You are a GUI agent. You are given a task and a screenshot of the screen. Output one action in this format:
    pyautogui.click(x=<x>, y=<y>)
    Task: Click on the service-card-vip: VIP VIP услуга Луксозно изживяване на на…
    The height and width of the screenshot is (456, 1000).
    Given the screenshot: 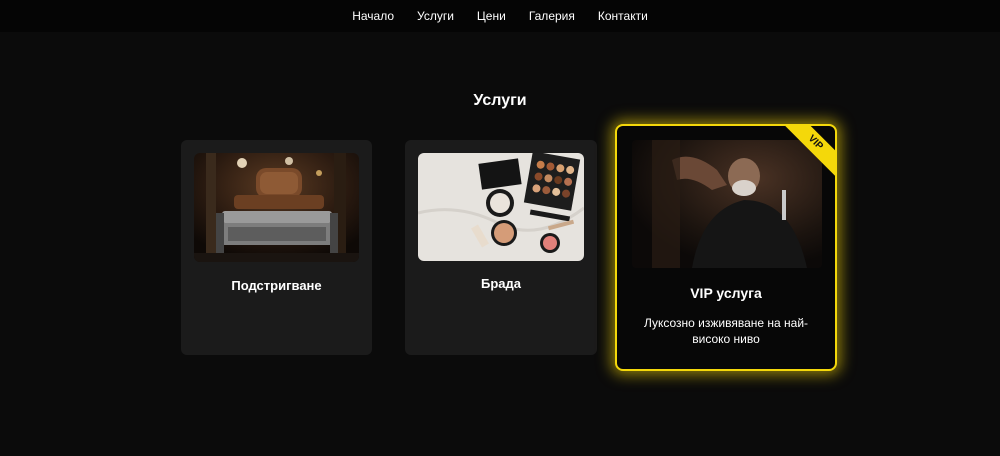 What is the action you would take?
    pyautogui.click(x=726, y=247)
    